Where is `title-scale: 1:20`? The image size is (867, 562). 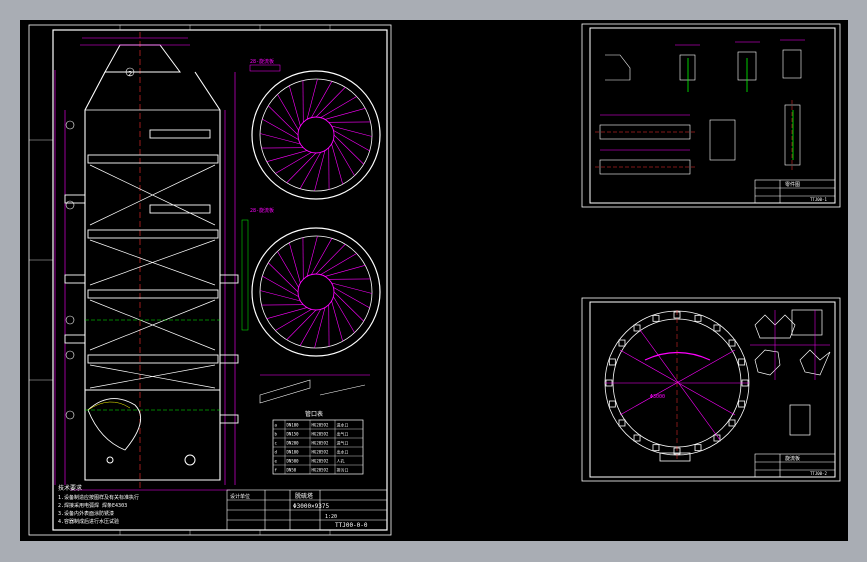 title-scale: 1:20 is located at coordinates (331, 517).